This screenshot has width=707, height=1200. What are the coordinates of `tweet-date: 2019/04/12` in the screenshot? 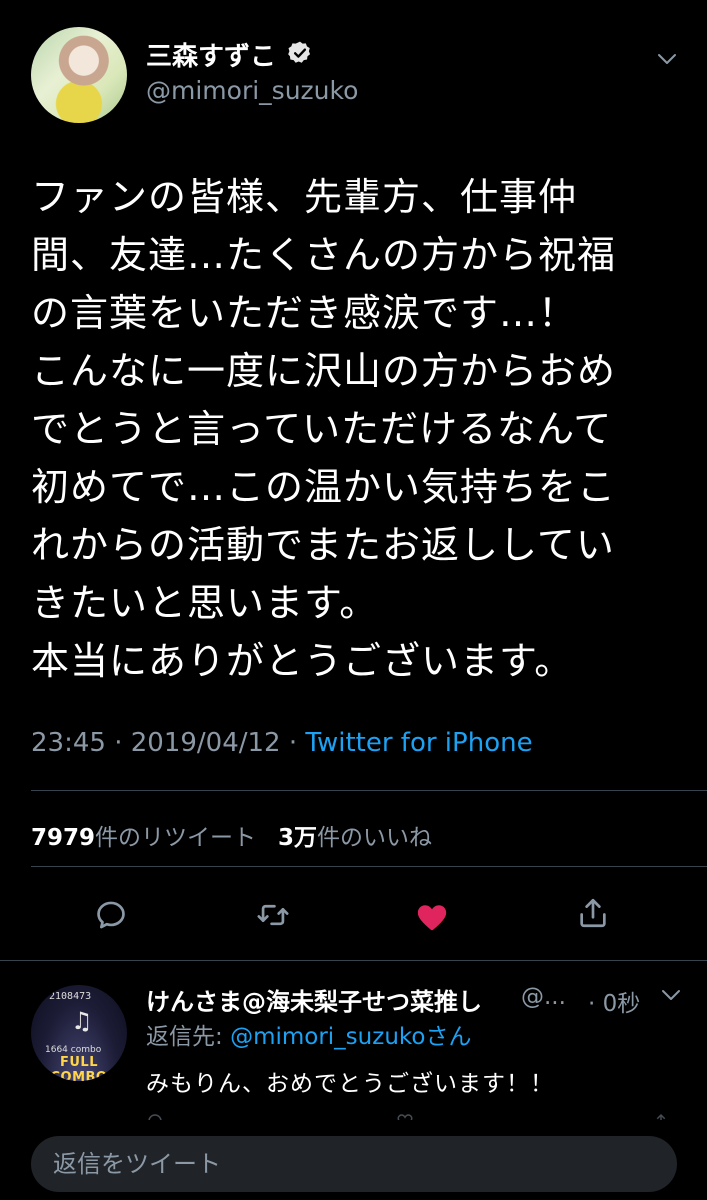 It's located at (205, 743).